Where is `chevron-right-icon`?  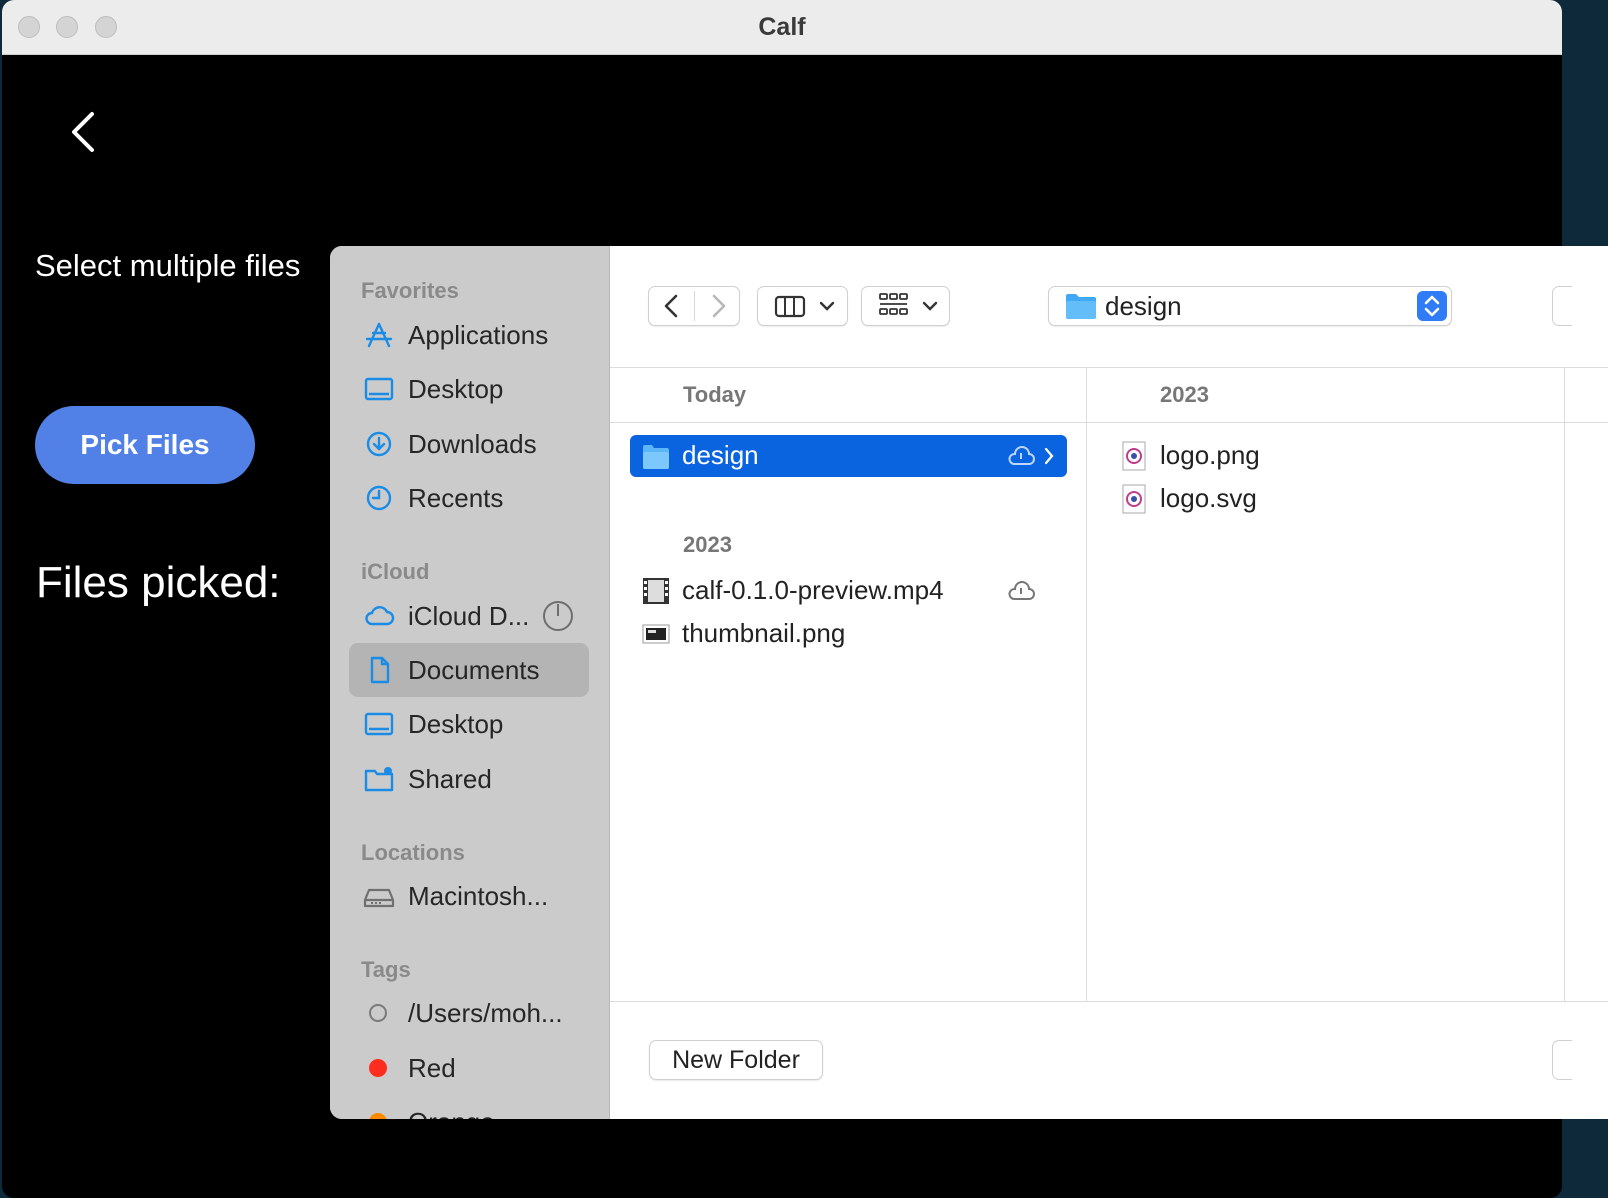
chevron-right-icon is located at coordinates (1049, 458).